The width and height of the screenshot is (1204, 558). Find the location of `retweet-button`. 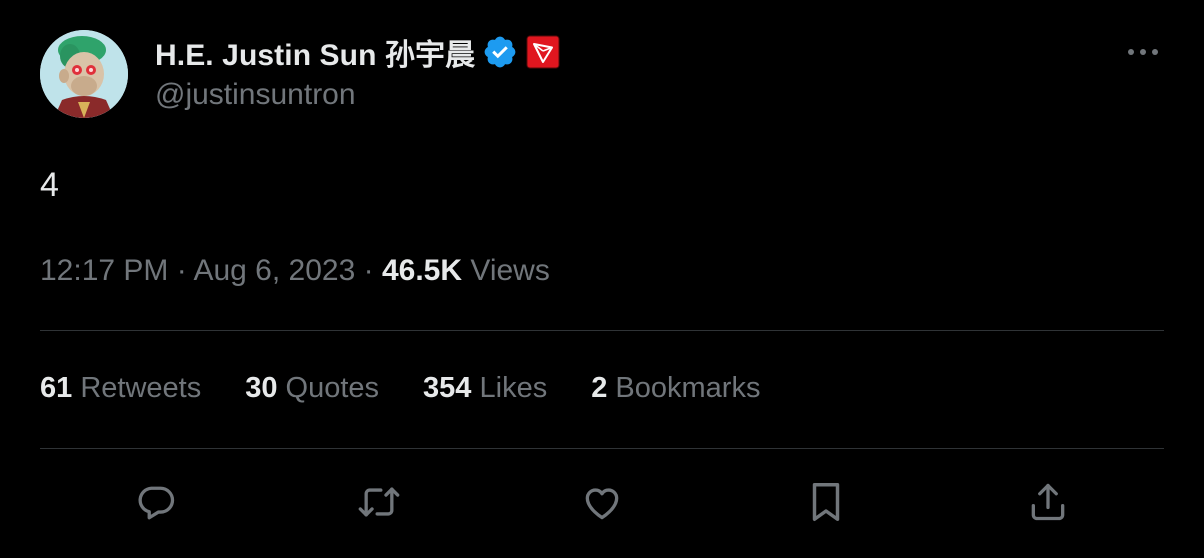

retweet-button is located at coordinates (379, 502).